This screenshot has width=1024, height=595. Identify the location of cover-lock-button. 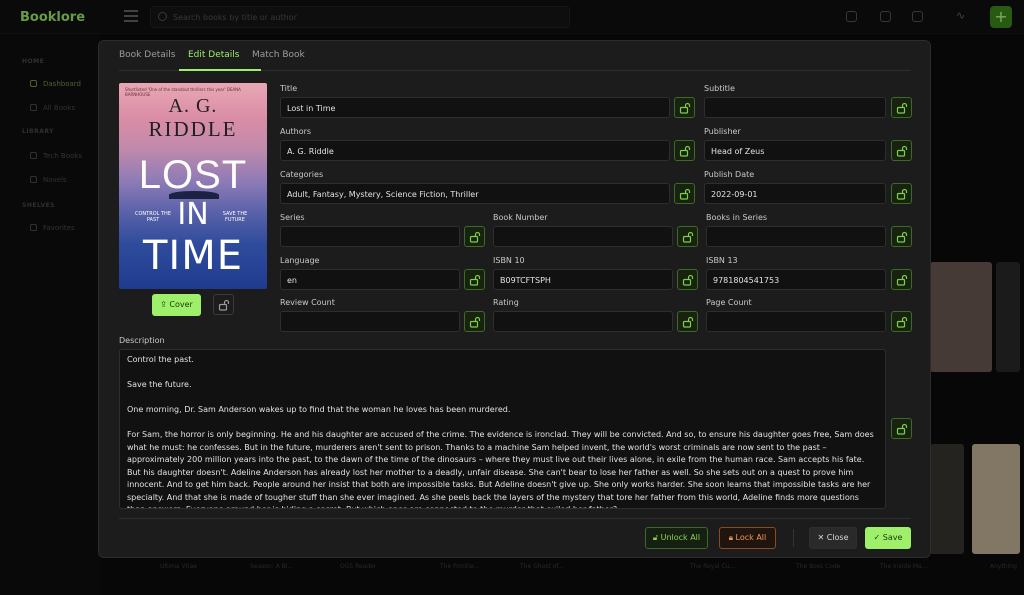
(223, 304).